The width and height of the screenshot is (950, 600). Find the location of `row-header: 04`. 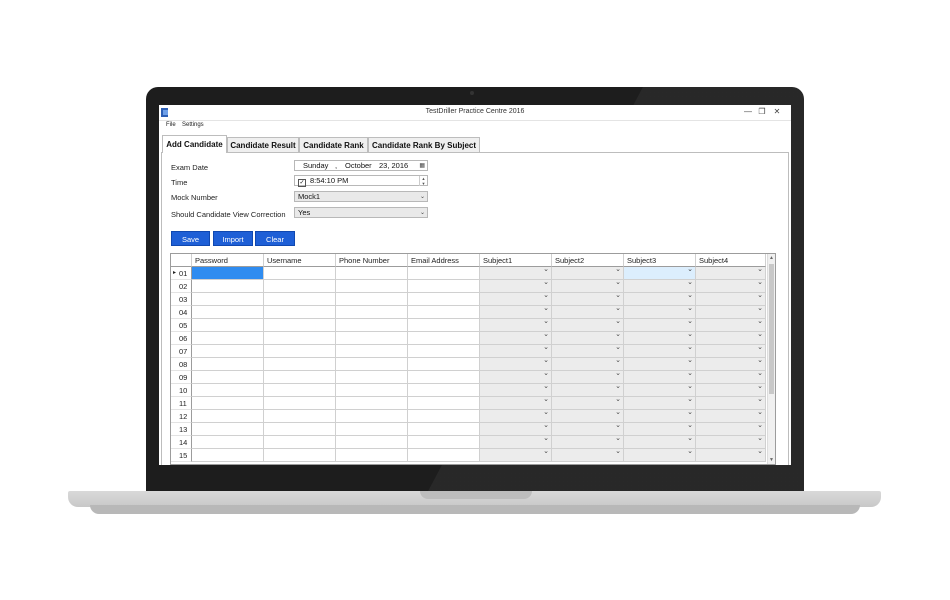

row-header: 04 is located at coordinates (181, 312).